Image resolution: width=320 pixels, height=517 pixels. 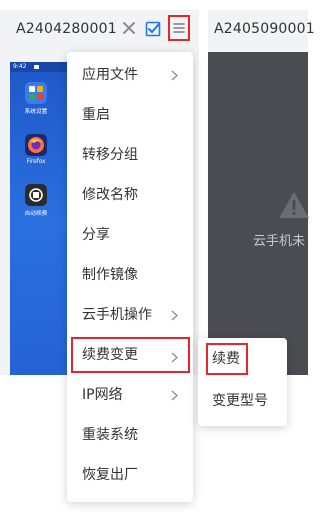 I want to click on more-menu-button, so click(x=179, y=28).